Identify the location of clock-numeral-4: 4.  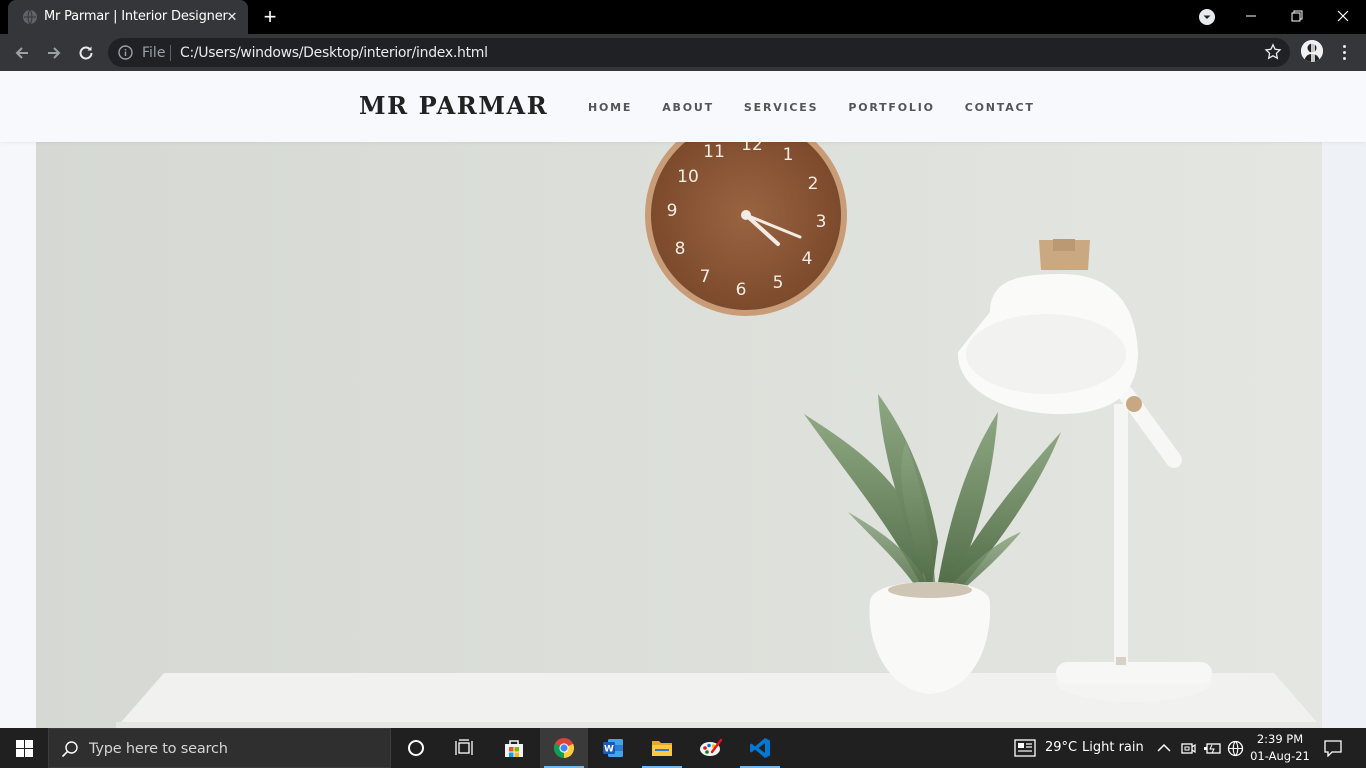
(807, 259).